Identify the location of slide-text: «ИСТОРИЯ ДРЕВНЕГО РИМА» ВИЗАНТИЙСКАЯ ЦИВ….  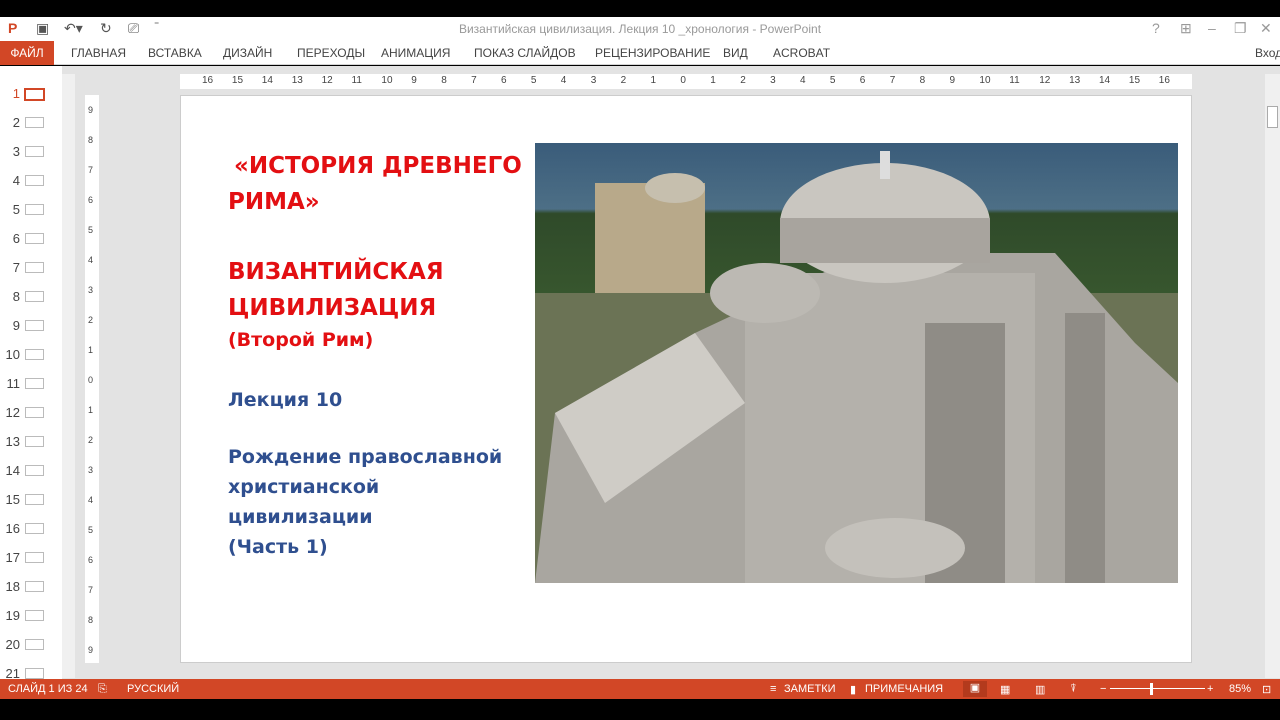
(375, 355).